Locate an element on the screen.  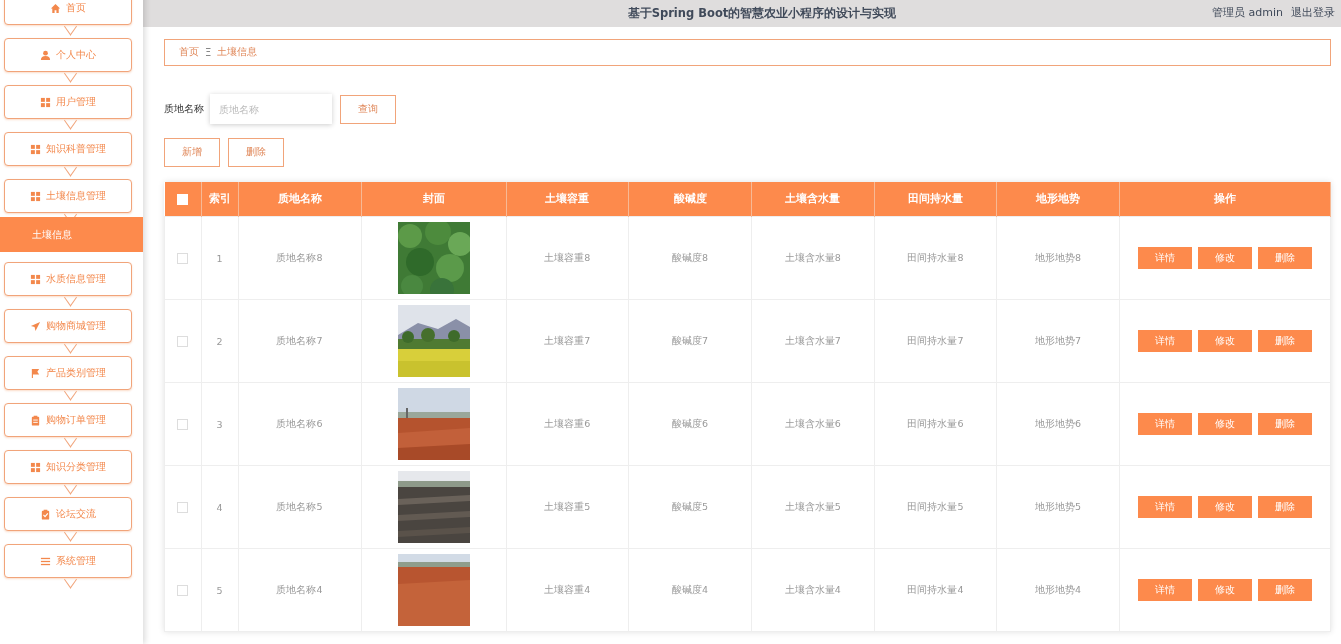
table-cell: 质地名称6 is located at coordinates (299, 423).